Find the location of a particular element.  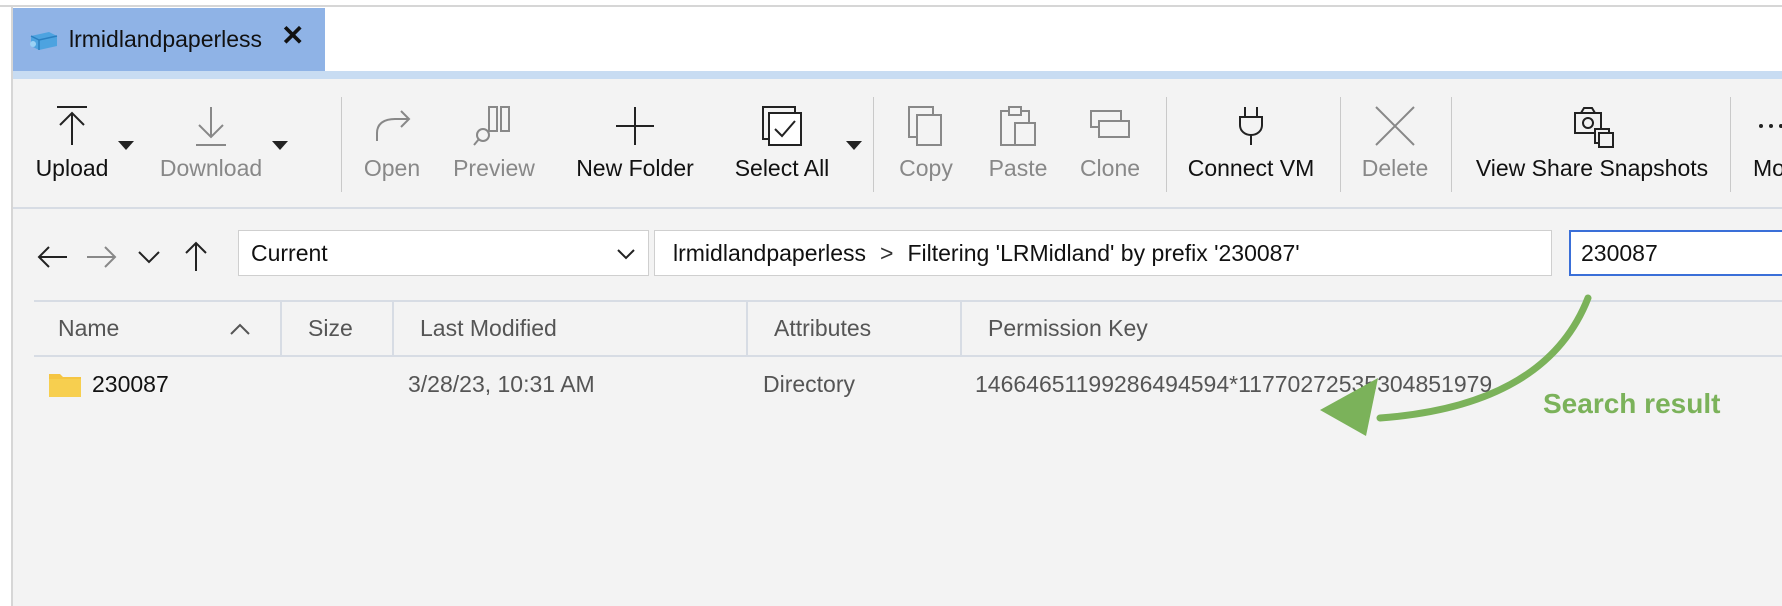

search-input is located at coordinates (1675, 253).